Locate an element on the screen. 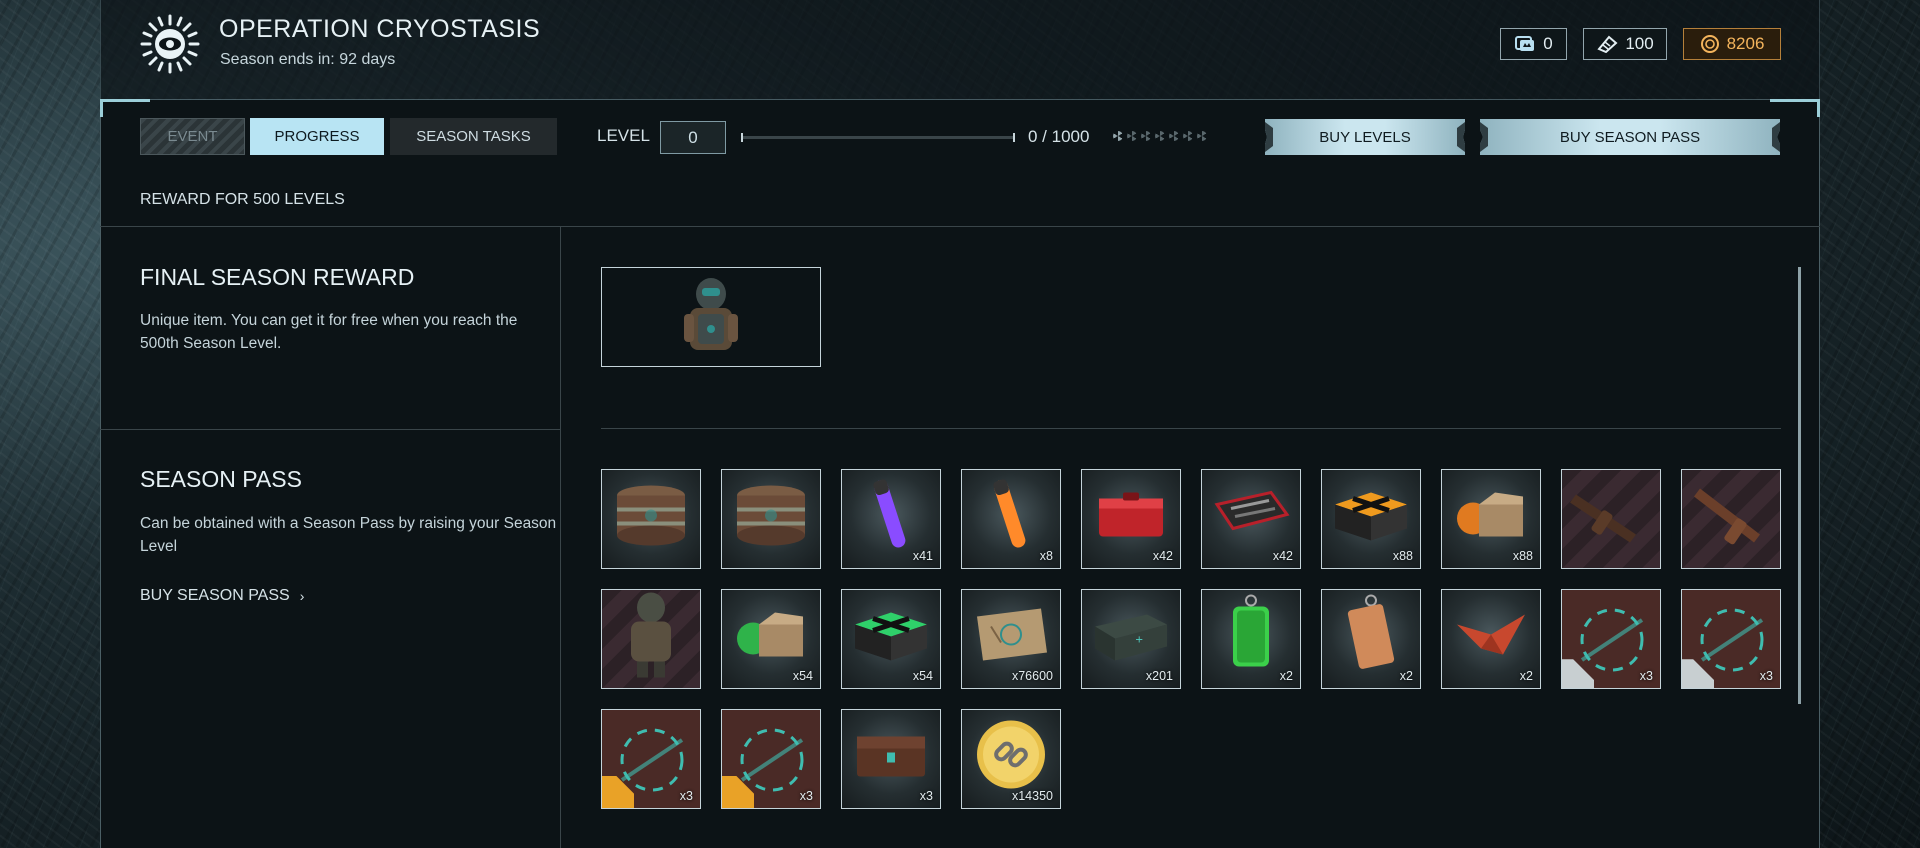 The height and width of the screenshot is (848, 1920). orange-glowstick-icon is located at coordinates (1011, 517).